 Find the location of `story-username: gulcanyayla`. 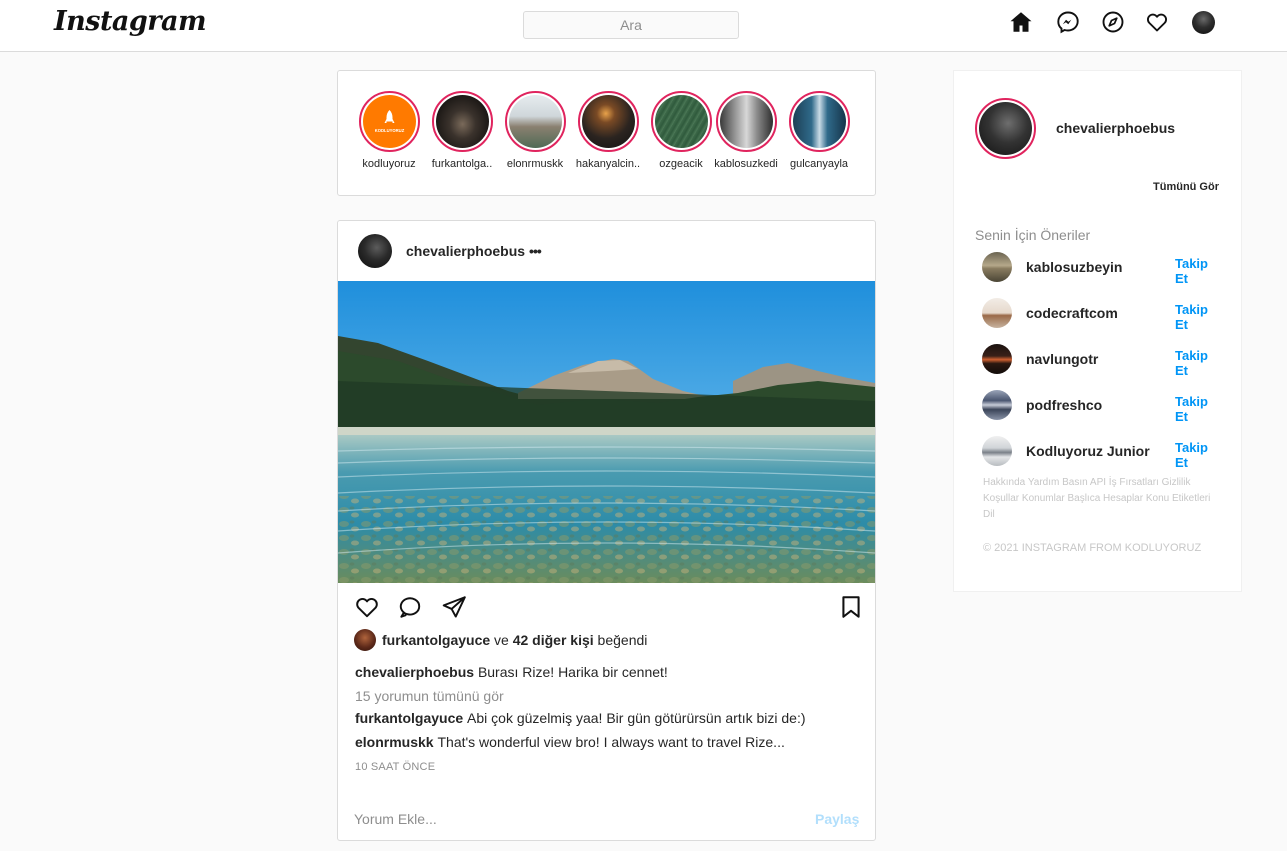

story-username: gulcanyayla is located at coordinates (819, 164).